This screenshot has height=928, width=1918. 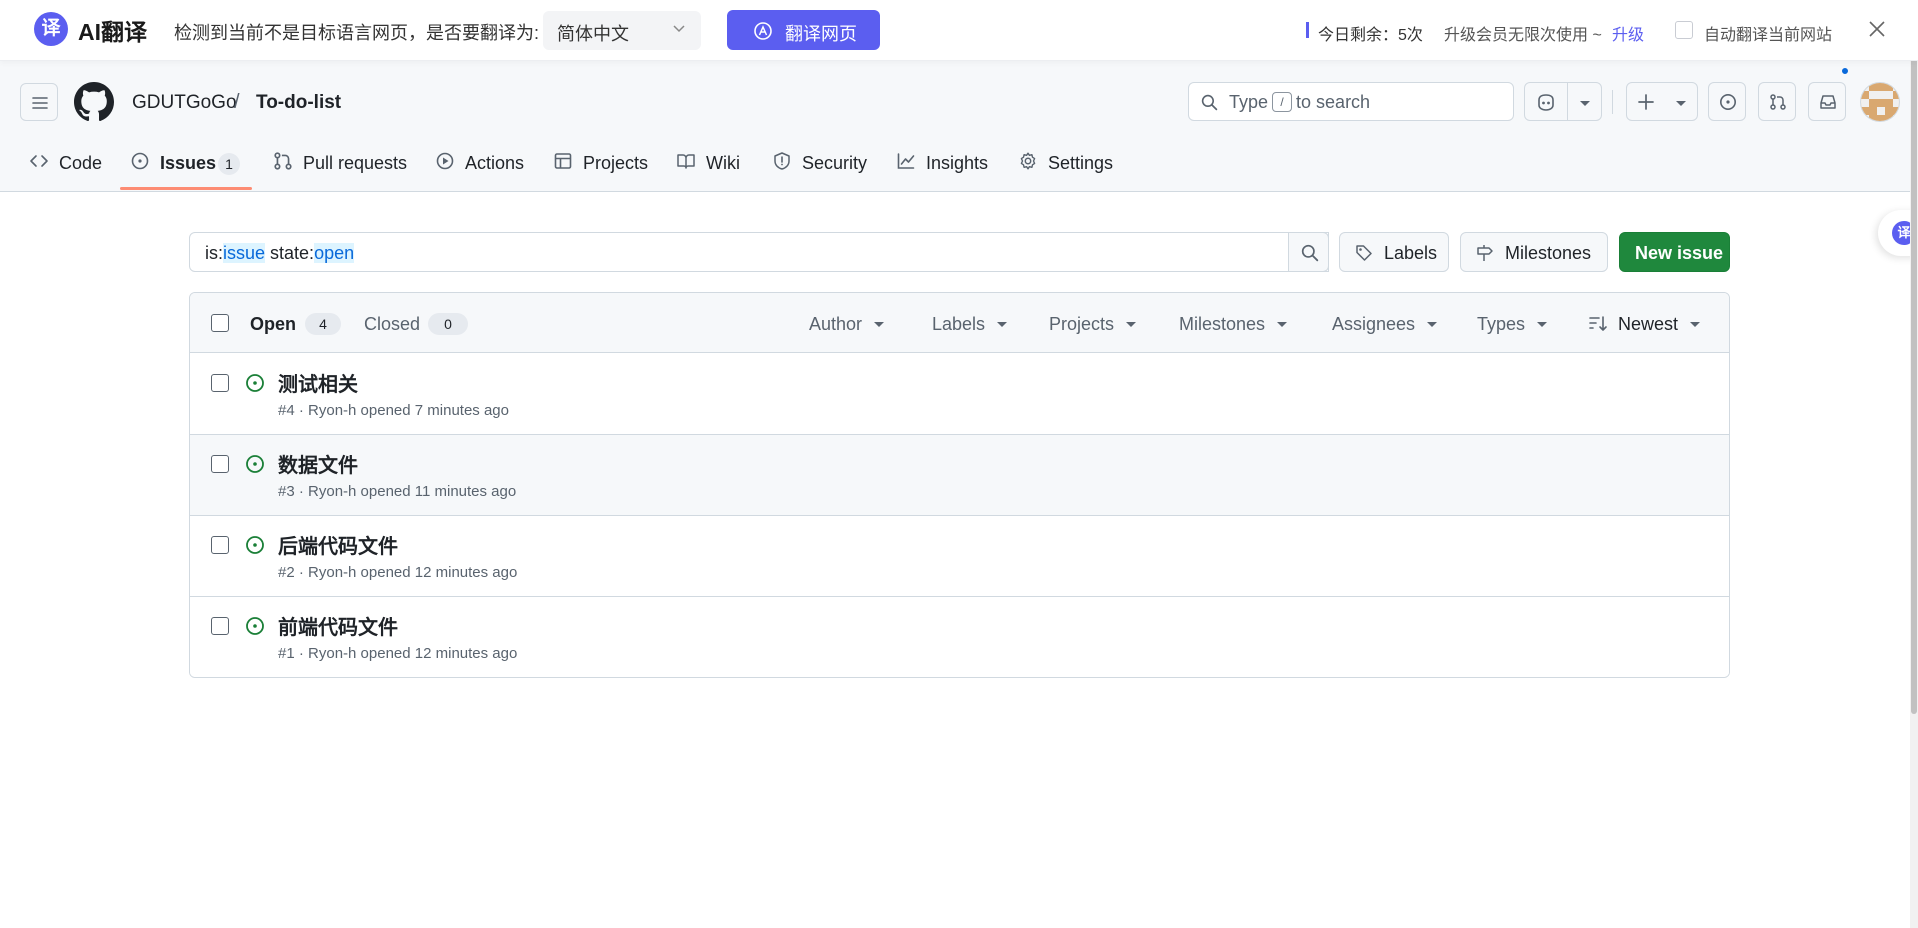 What do you see at coordinates (184, 103) in the screenshot?
I see `breadcrumb-owner: GDUTGoGo` at bounding box center [184, 103].